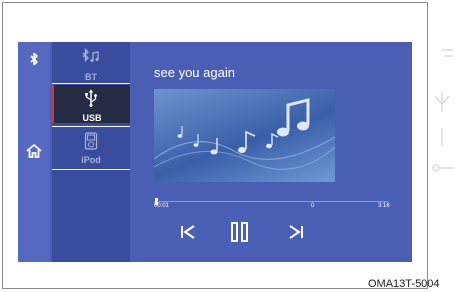  What do you see at coordinates (443, 100) in the screenshot?
I see `callout-marks` at bounding box center [443, 100].